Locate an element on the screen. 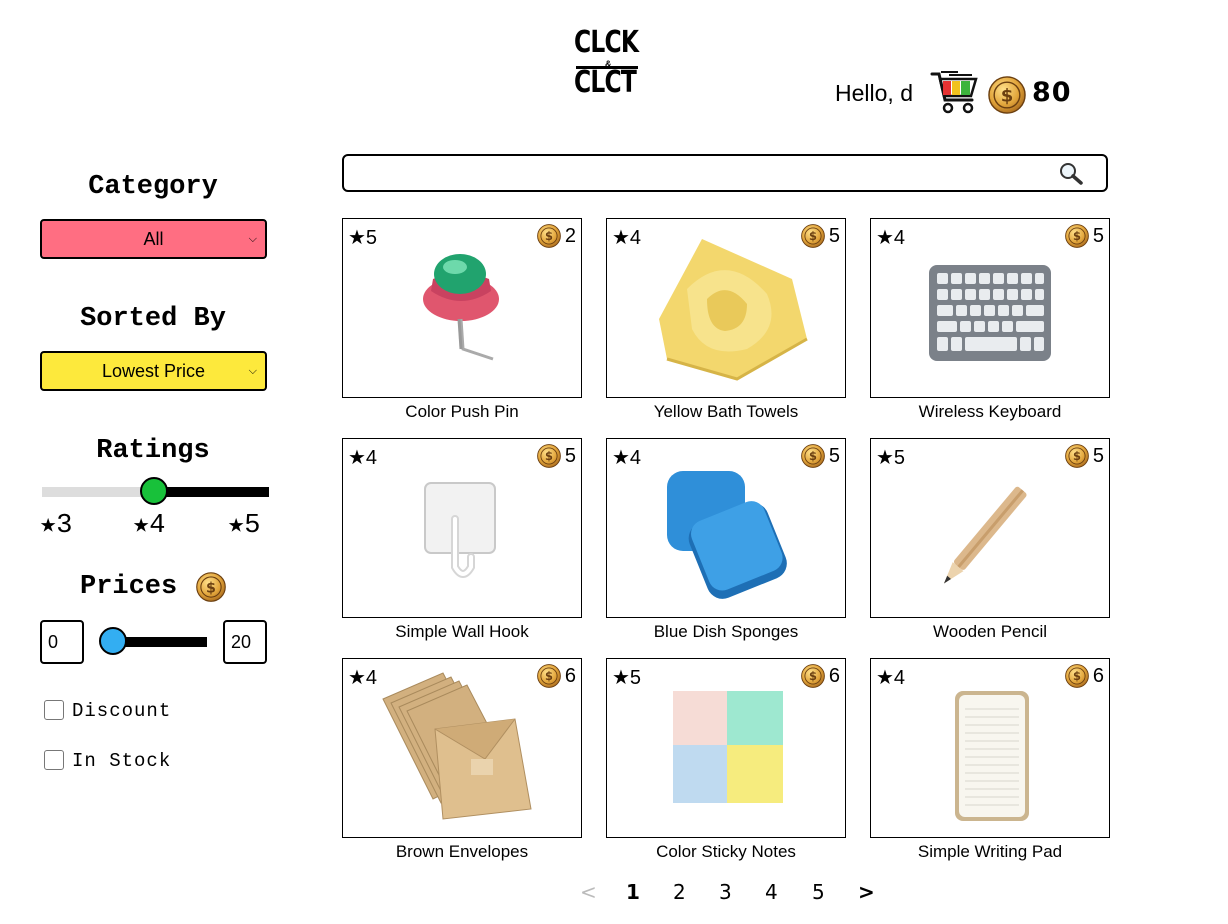 The height and width of the screenshot is (924, 1228). price-min-input: 0 is located at coordinates (62, 642).